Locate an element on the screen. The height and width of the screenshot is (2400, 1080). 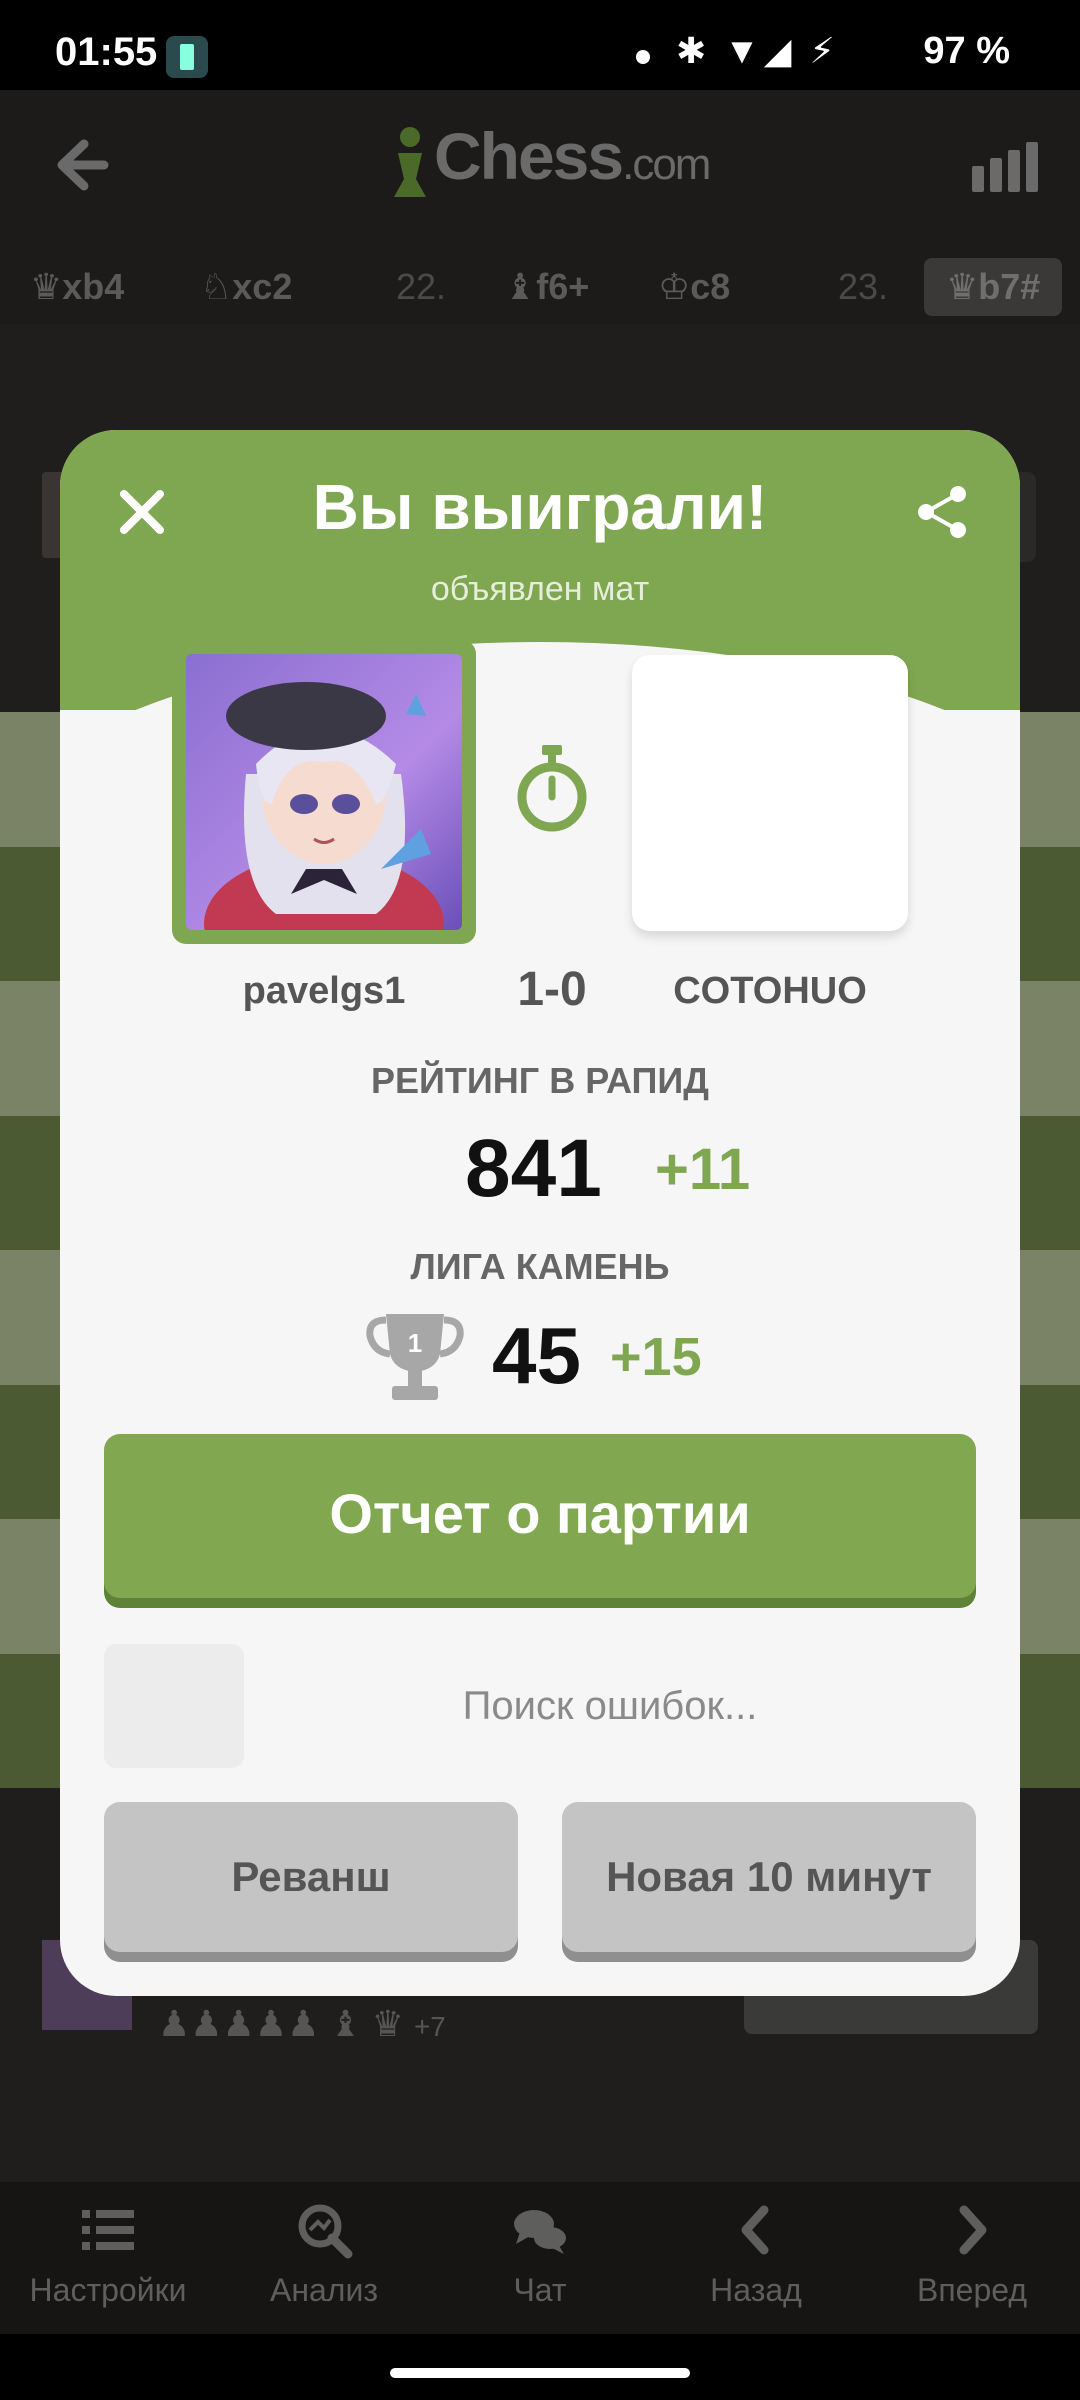
anime-avatar-image is located at coordinates (324, 792).